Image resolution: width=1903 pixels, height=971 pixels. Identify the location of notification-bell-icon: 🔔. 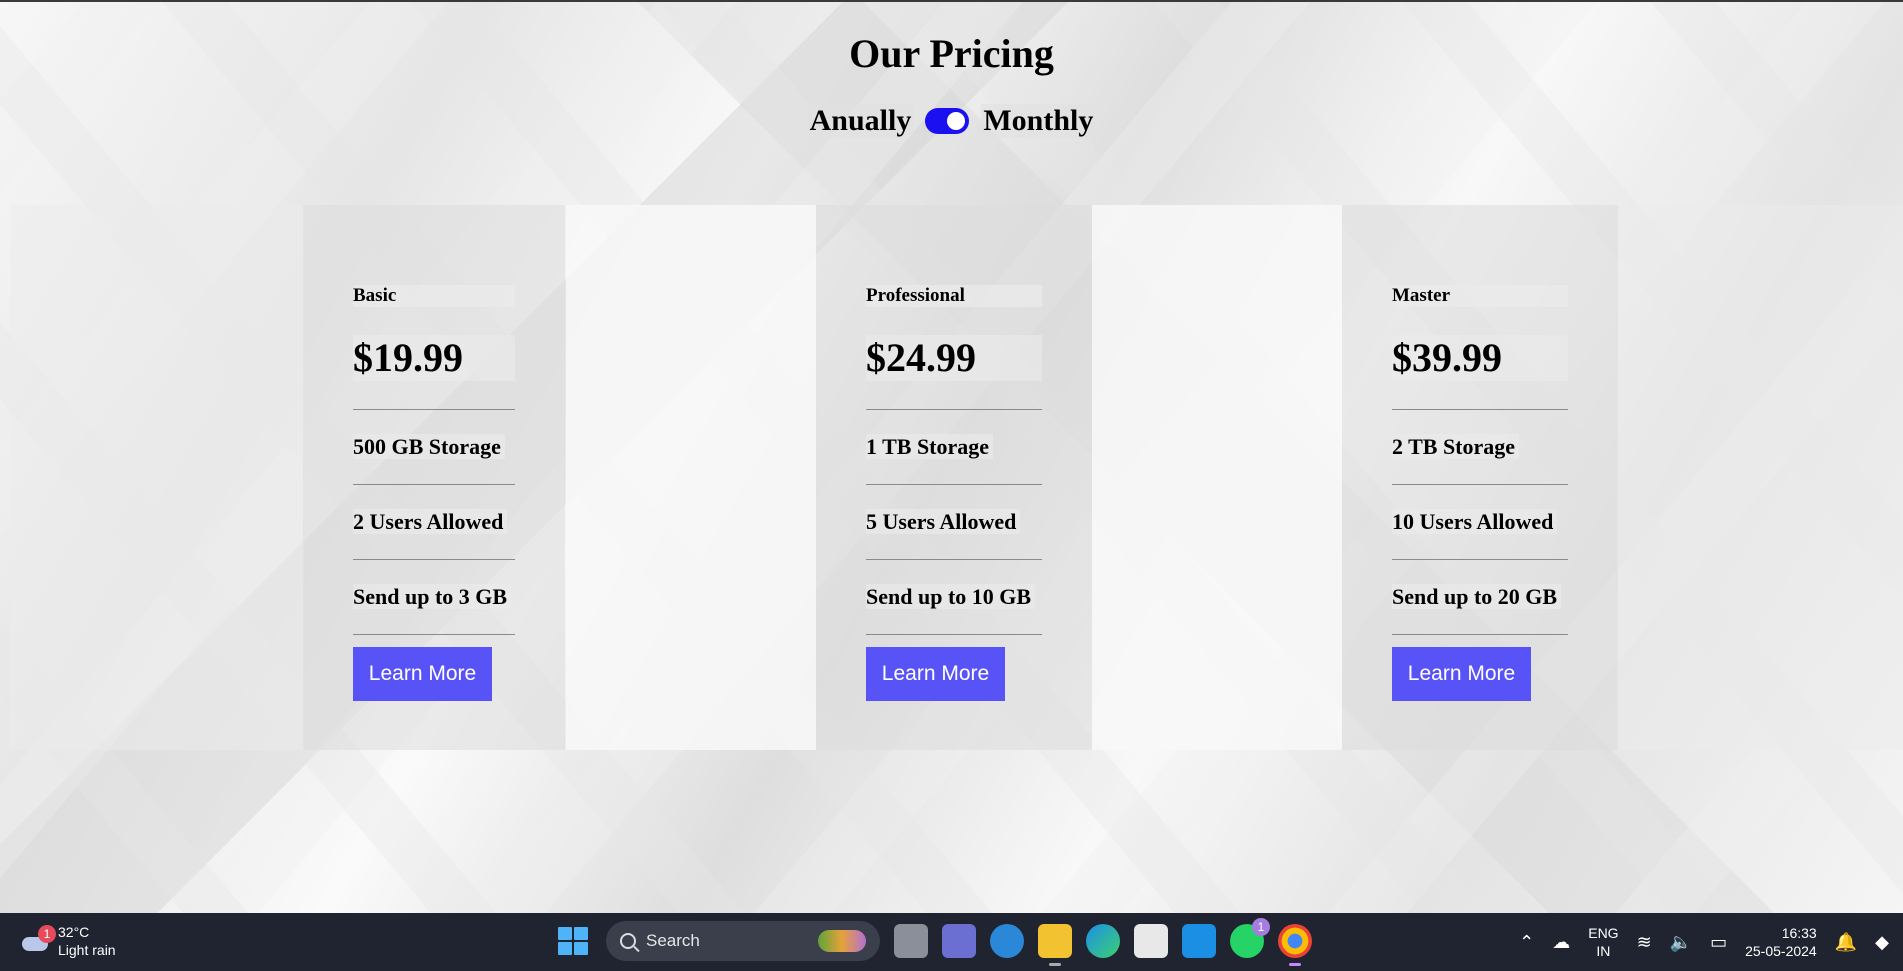
(1846, 942).